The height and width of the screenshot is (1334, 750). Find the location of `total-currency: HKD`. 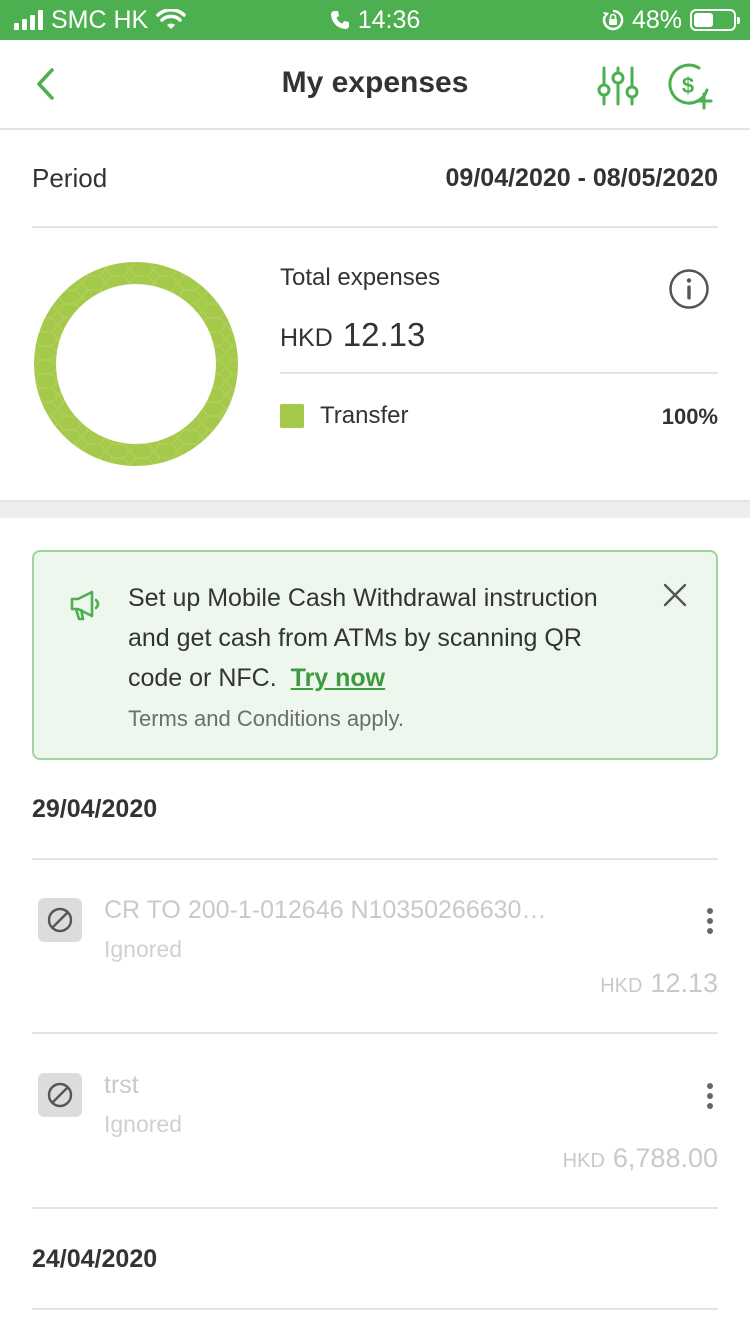

total-currency: HKD is located at coordinates (306, 338).